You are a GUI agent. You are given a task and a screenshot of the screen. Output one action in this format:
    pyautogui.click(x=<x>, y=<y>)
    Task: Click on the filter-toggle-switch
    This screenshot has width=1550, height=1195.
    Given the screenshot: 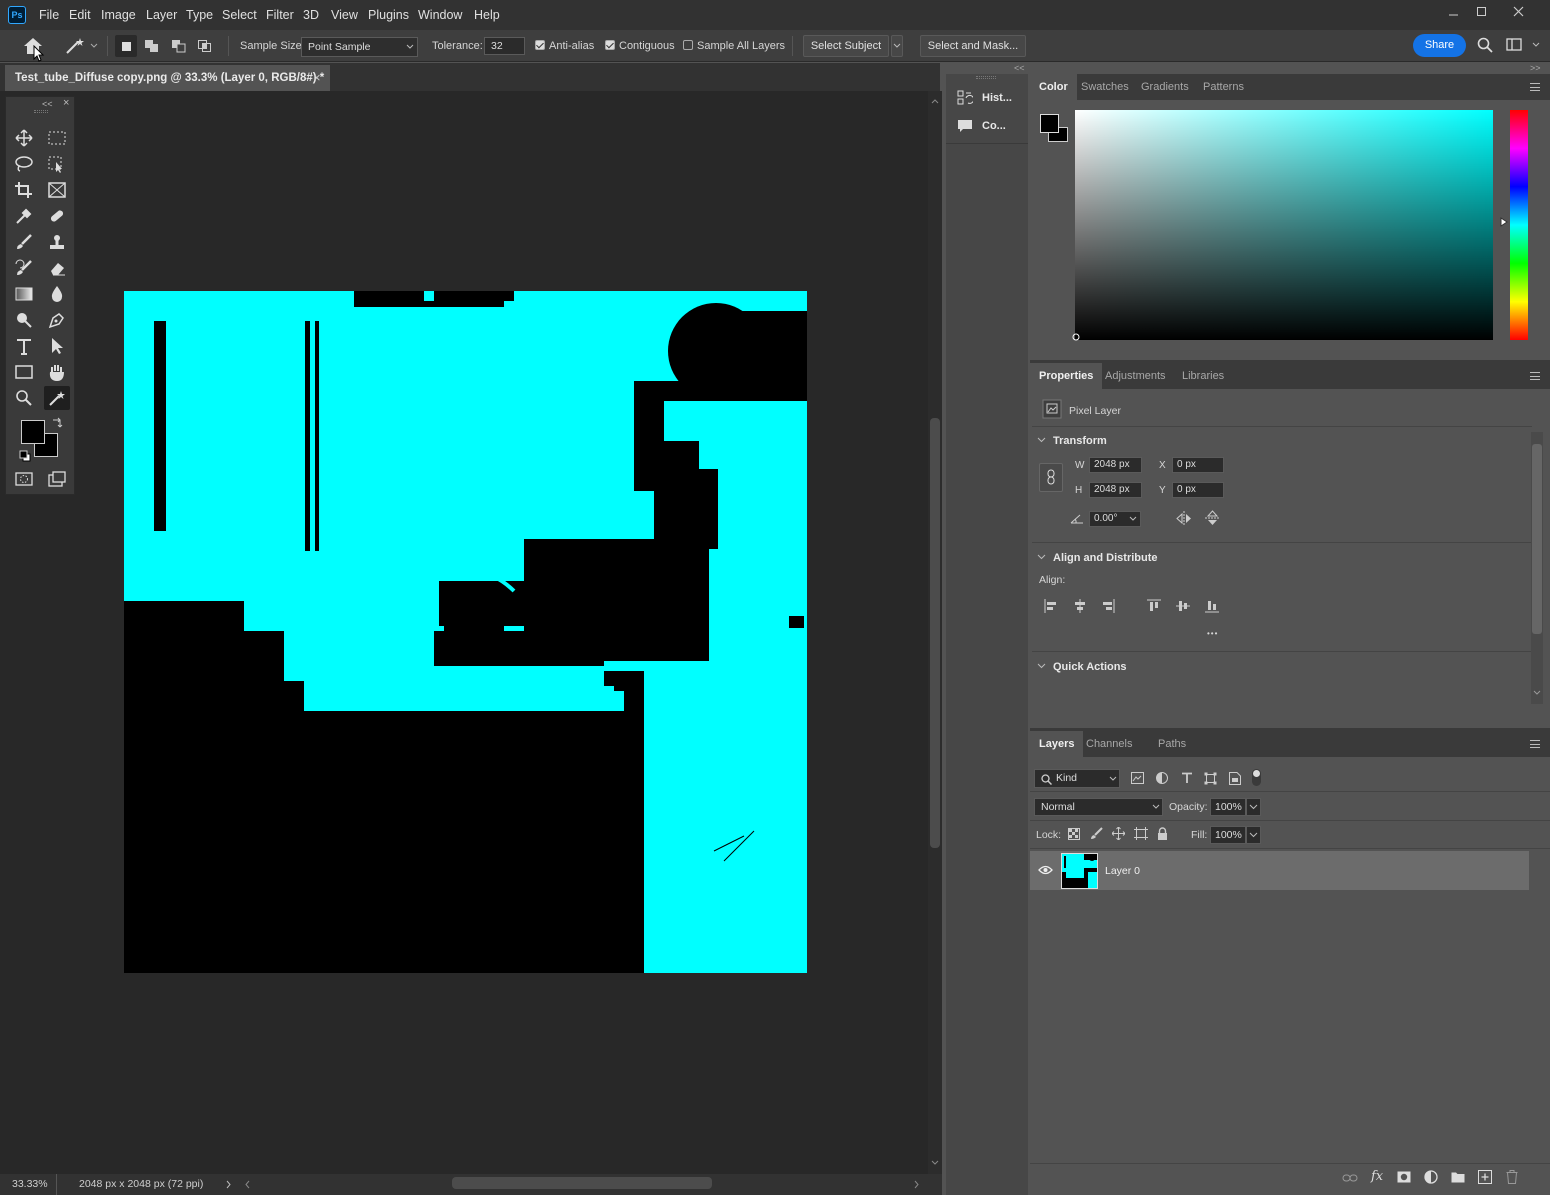 What is the action you would take?
    pyautogui.click(x=1256, y=777)
    